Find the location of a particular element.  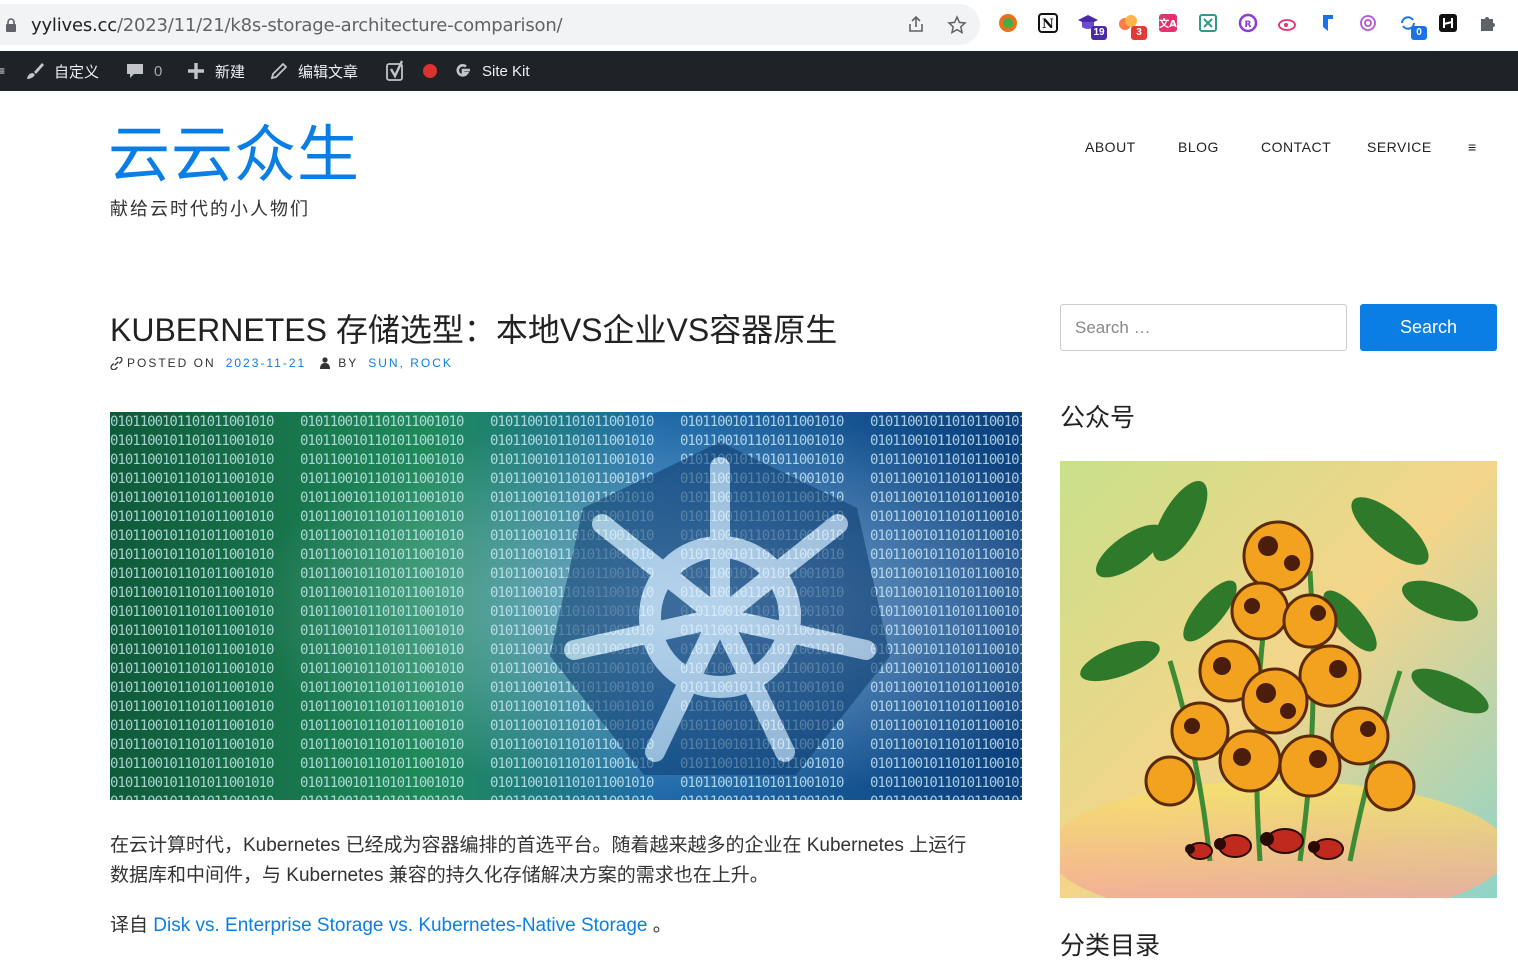

yoast-icon is located at coordinates (395, 70).